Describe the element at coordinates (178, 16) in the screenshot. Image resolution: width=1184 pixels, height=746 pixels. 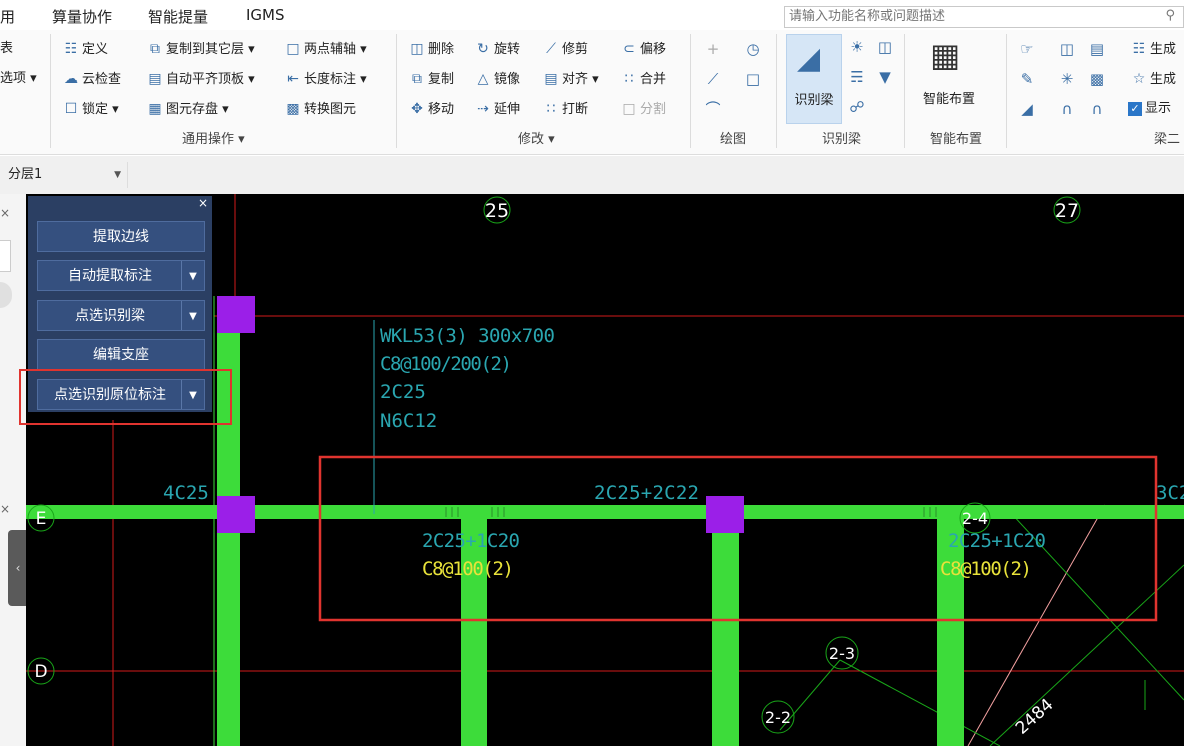
I see `menu-item-smart: 智能提量` at that location.